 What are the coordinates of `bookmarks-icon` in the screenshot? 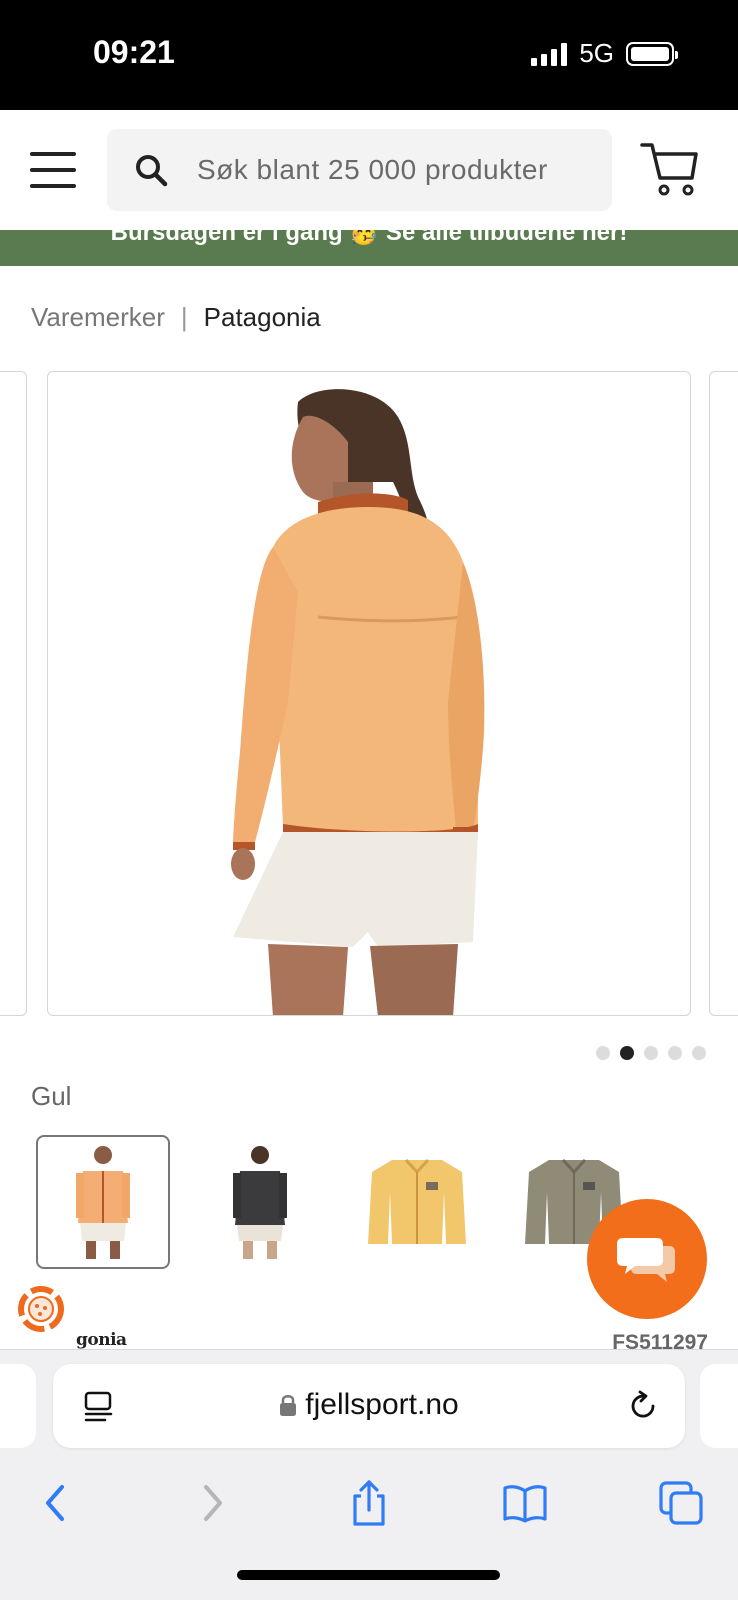 It's located at (525, 1504).